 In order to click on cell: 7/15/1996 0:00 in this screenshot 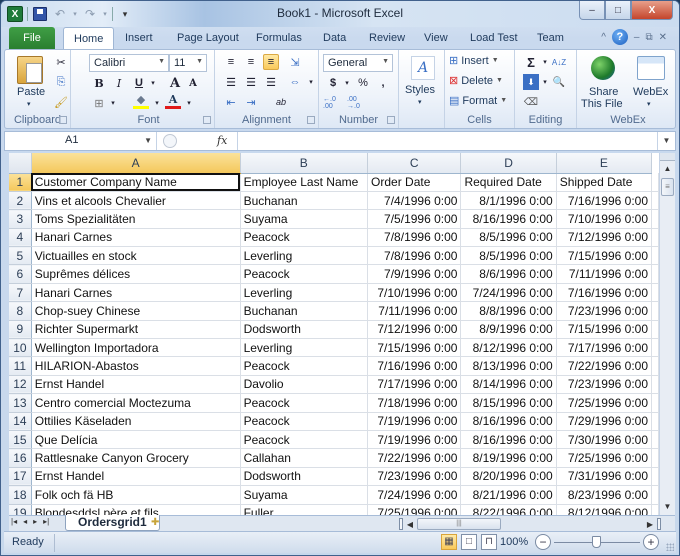, I will do `click(604, 256)`.